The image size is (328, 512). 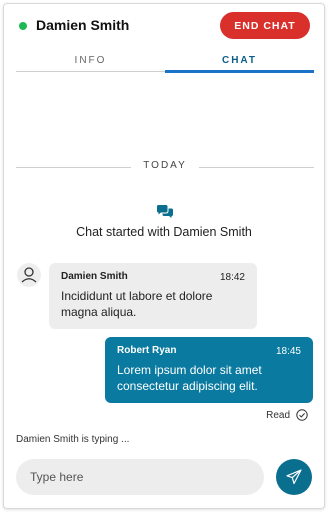 I want to click on read-status-label: Read, so click(x=278, y=415).